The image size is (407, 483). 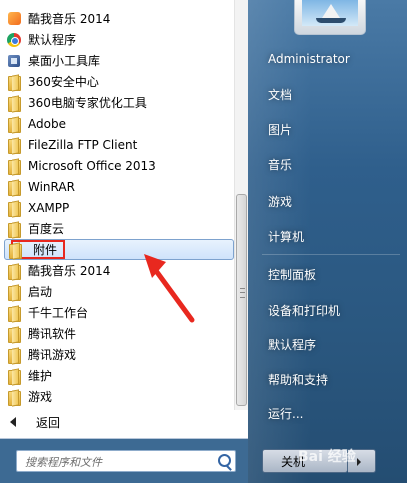 I want to click on user-name-label: Administrator, so click(x=309, y=59).